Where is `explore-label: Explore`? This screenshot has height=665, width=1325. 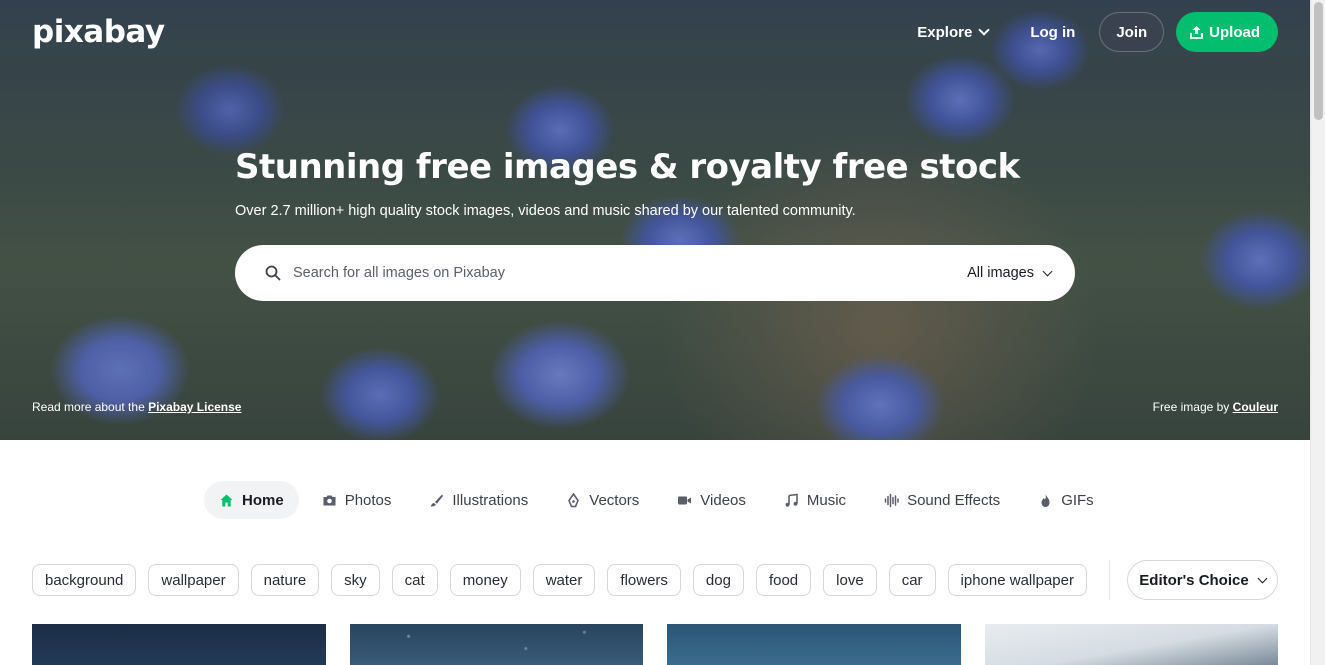
explore-label: Explore is located at coordinates (945, 32).